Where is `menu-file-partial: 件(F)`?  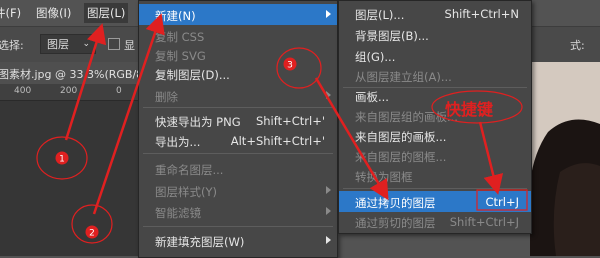
menu-file-partial: 件(F) is located at coordinates (10, 13).